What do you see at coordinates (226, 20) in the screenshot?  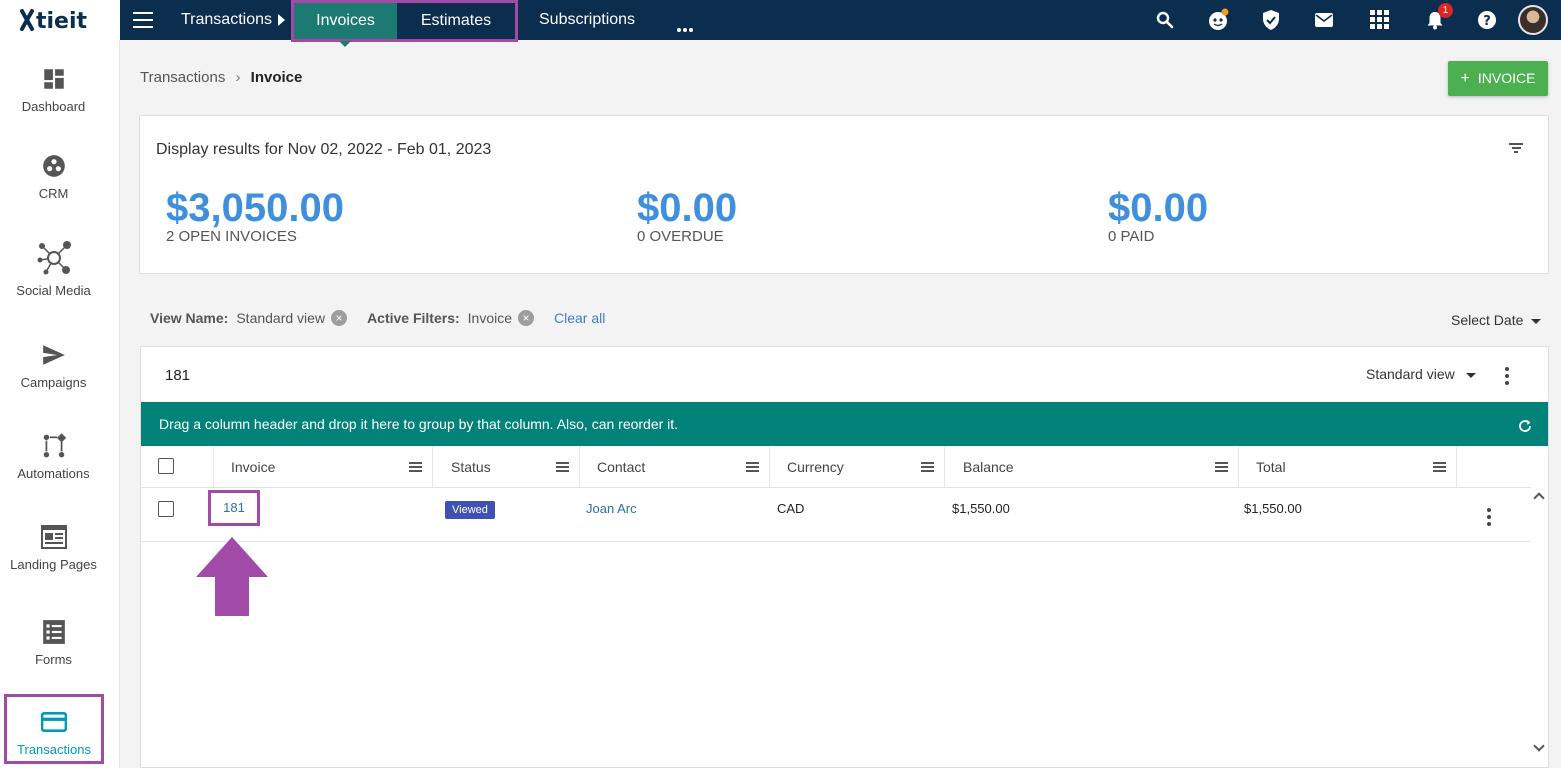 I see `nav-section-transactions: Transactions` at bounding box center [226, 20].